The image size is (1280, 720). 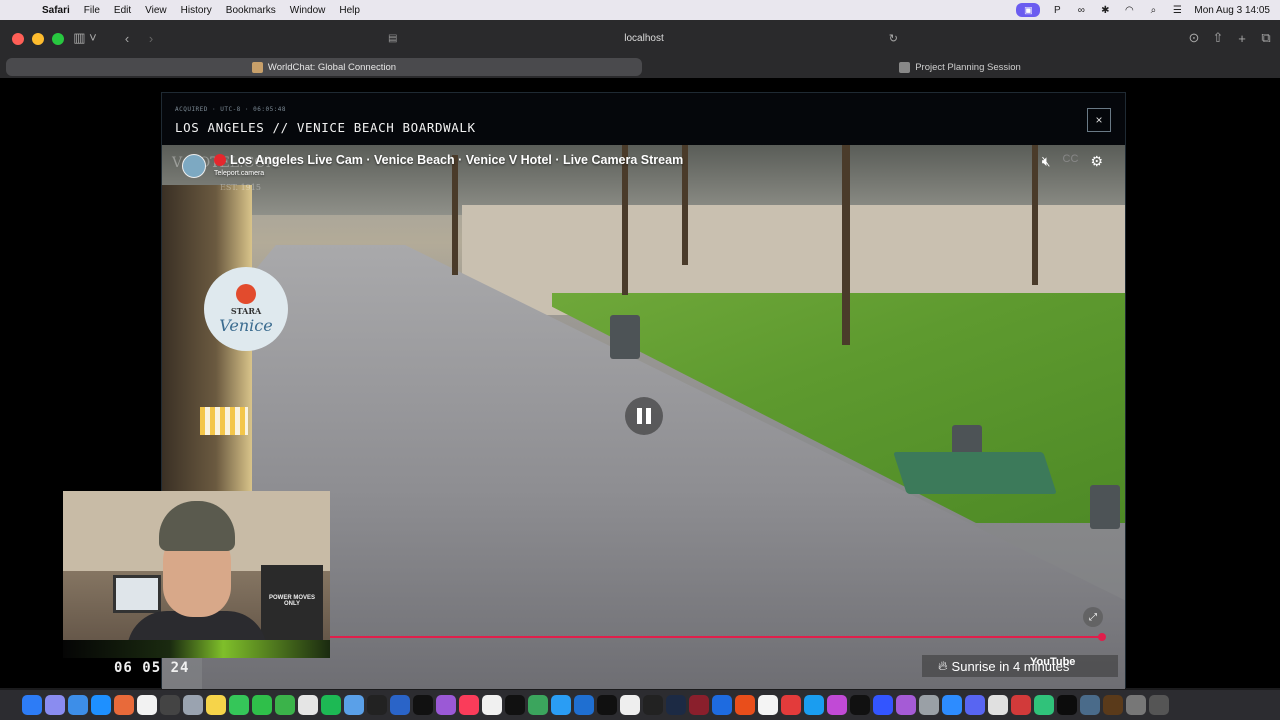 I want to click on downloads-folder-icon, so click(x=1136, y=705).